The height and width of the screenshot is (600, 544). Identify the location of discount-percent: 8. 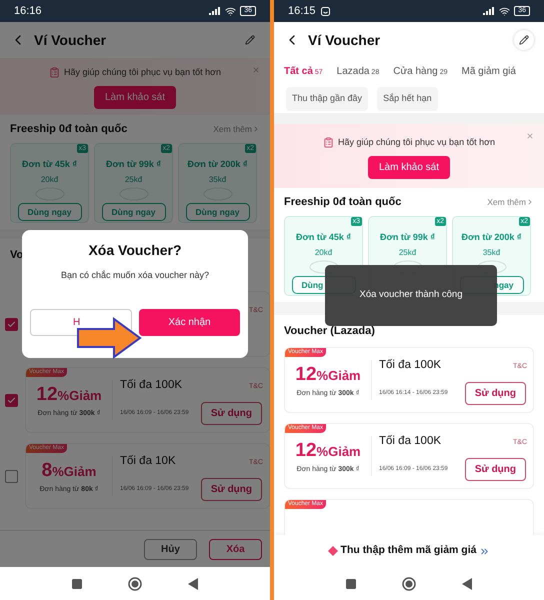
(47, 471).